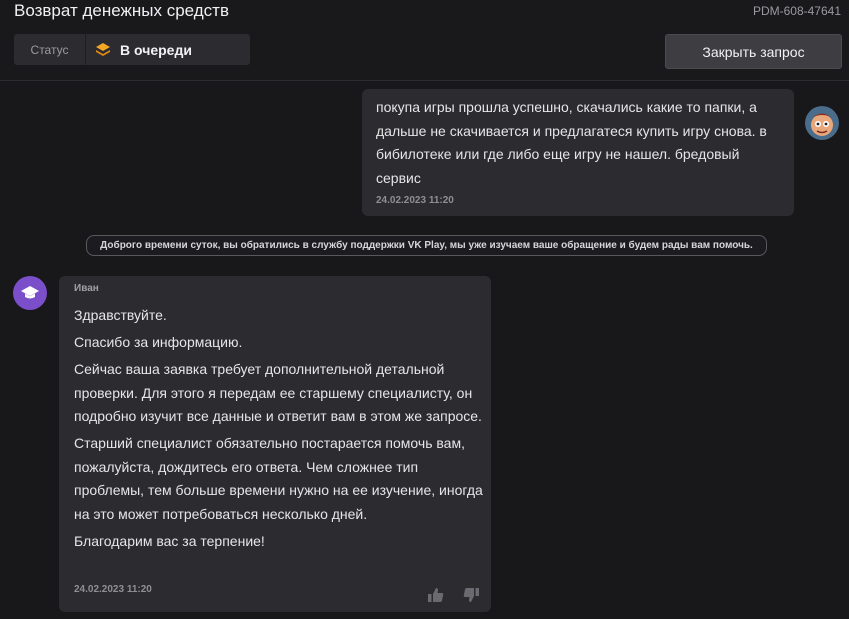  Describe the element at coordinates (113, 589) in the screenshot. I see `agent-message-time: 24.02.2023 11:20` at that location.